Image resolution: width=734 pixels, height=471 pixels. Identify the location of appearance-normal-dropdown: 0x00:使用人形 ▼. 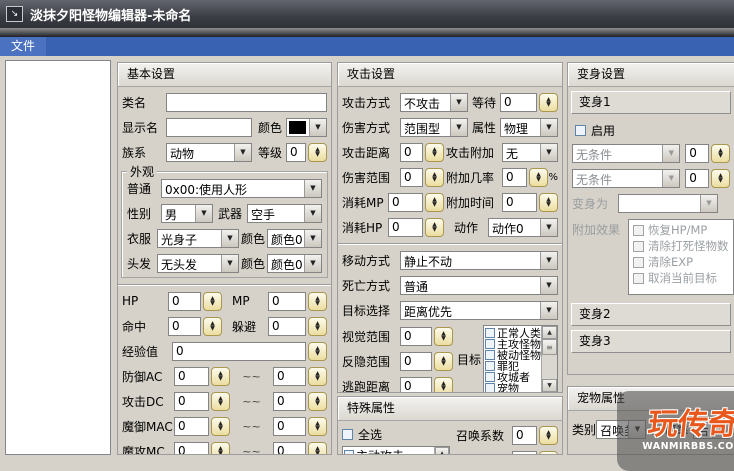
(241, 188).